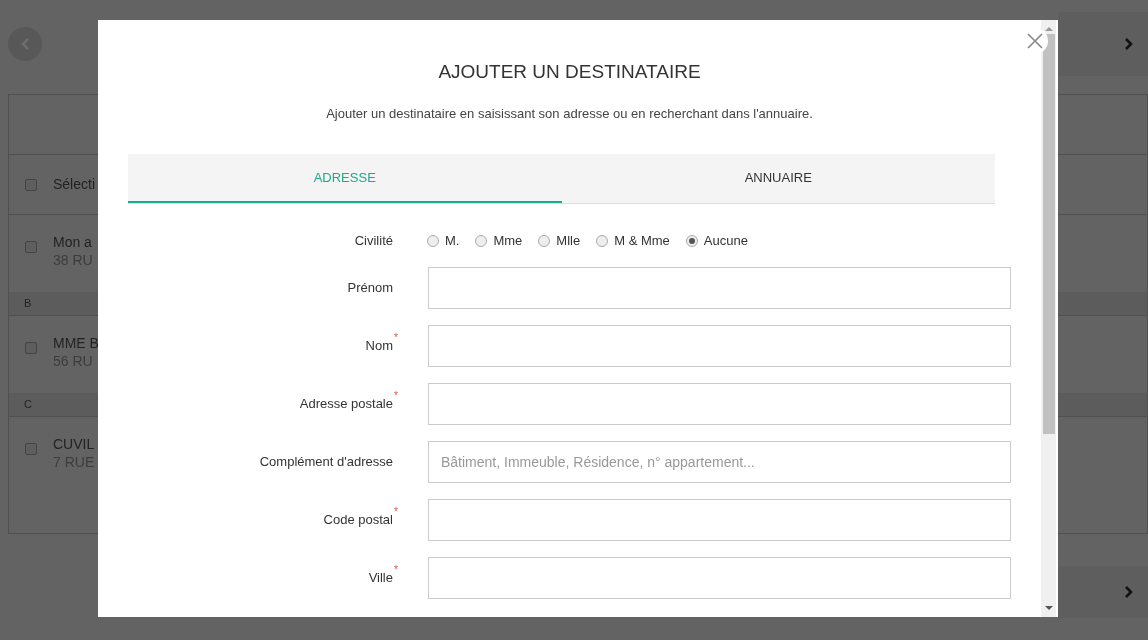 The height and width of the screenshot is (640, 1148). I want to click on dialog-subtitle: Ajouter un destinataire en saisissant son adresse ou en recherchant dans l'annuaire., so click(569, 113).